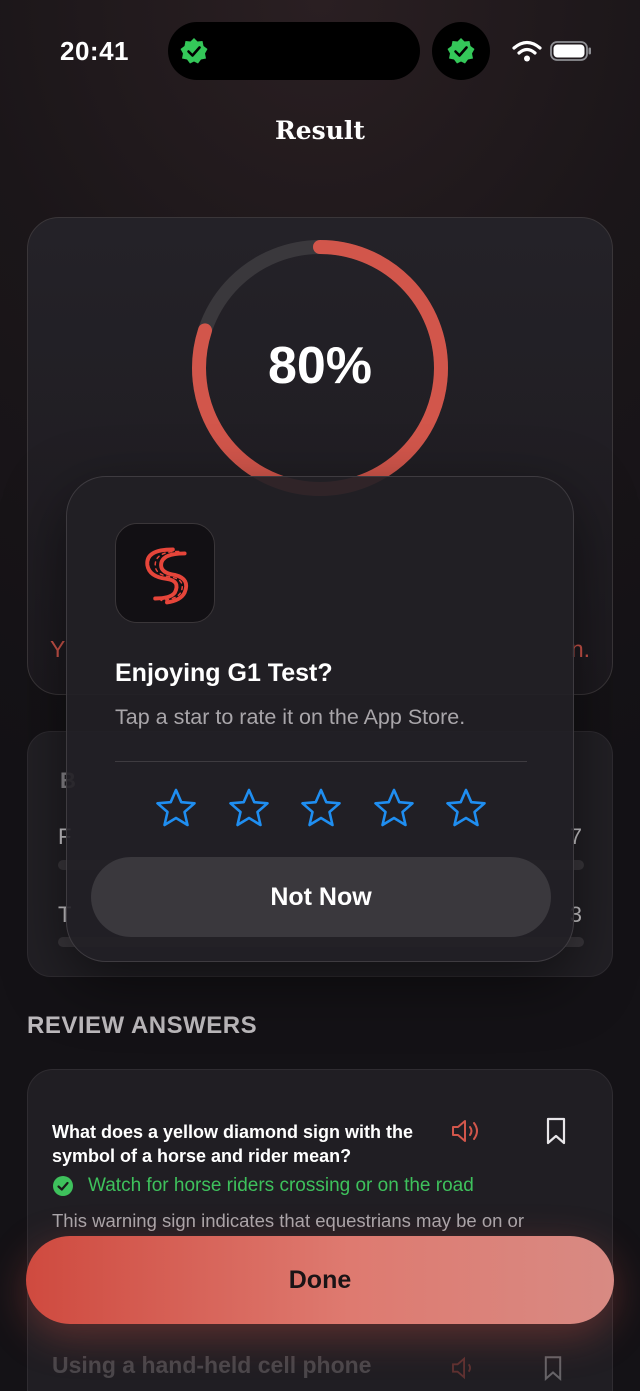 This screenshot has width=640, height=1391. I want to click on page-title: Result, so click(320, 130).